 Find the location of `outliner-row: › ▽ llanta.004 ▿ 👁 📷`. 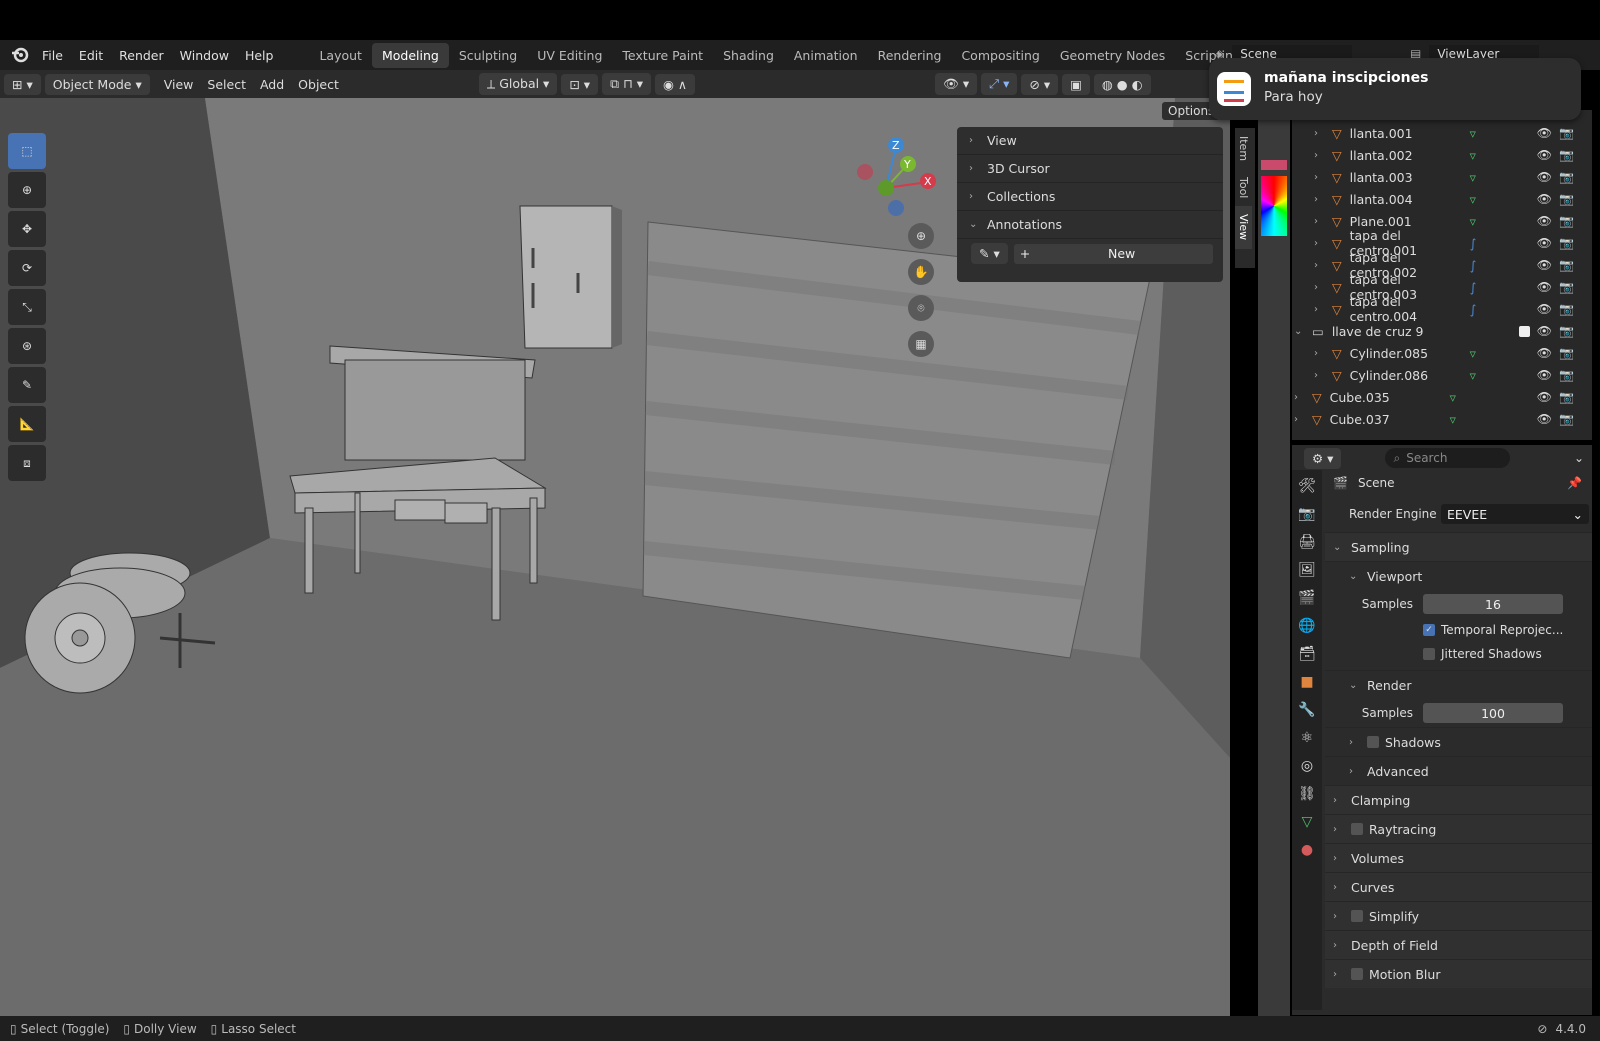

outliner-row: › ▽ llanta.004 ▿ 👁 📷 is located at coordinates (1442, 199).